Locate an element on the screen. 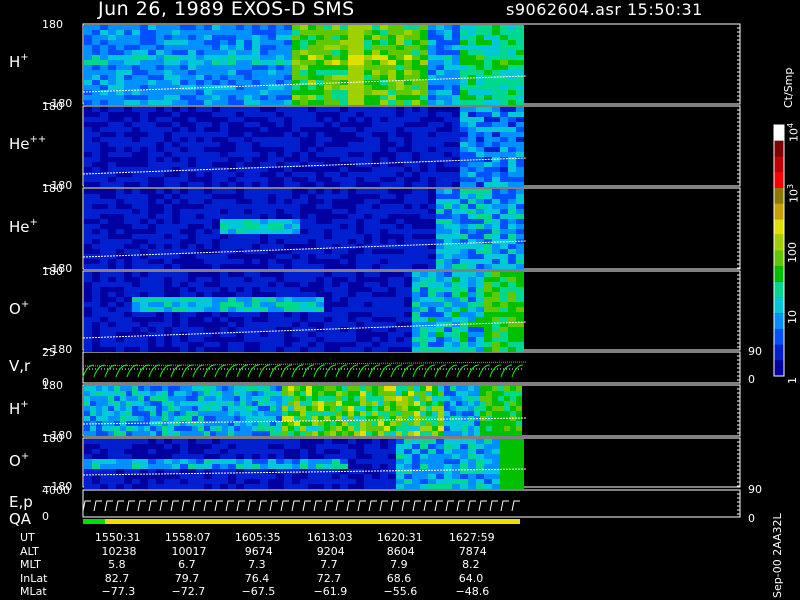 This screenshot has width=800, height=600. panel-1-label: He++ is located at coordinates (28, 143).